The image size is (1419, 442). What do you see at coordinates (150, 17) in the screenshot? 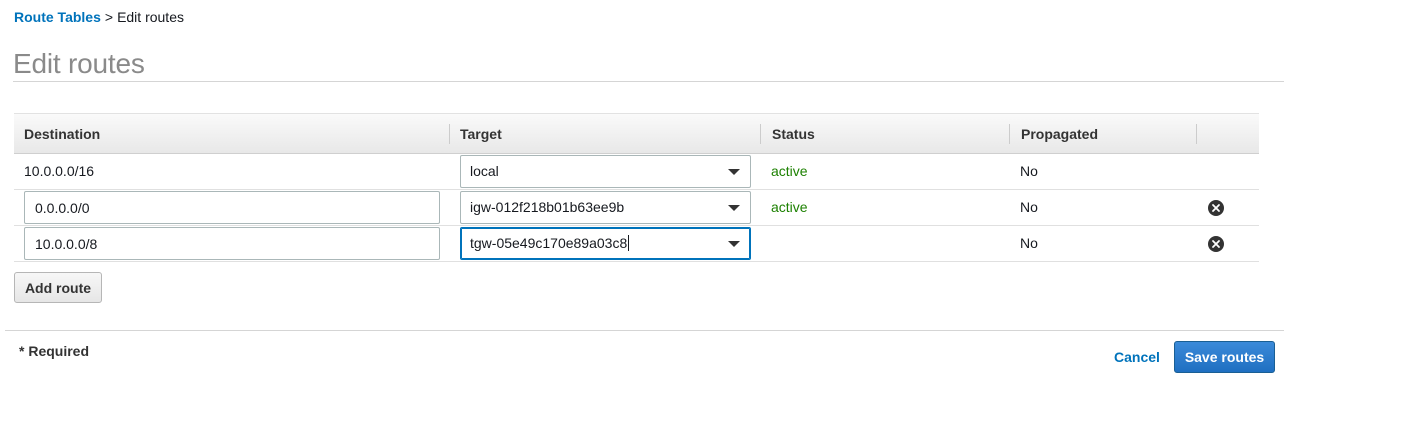
I see `breadcrumb-current: Edit routes` at bounding box center [150, 17].